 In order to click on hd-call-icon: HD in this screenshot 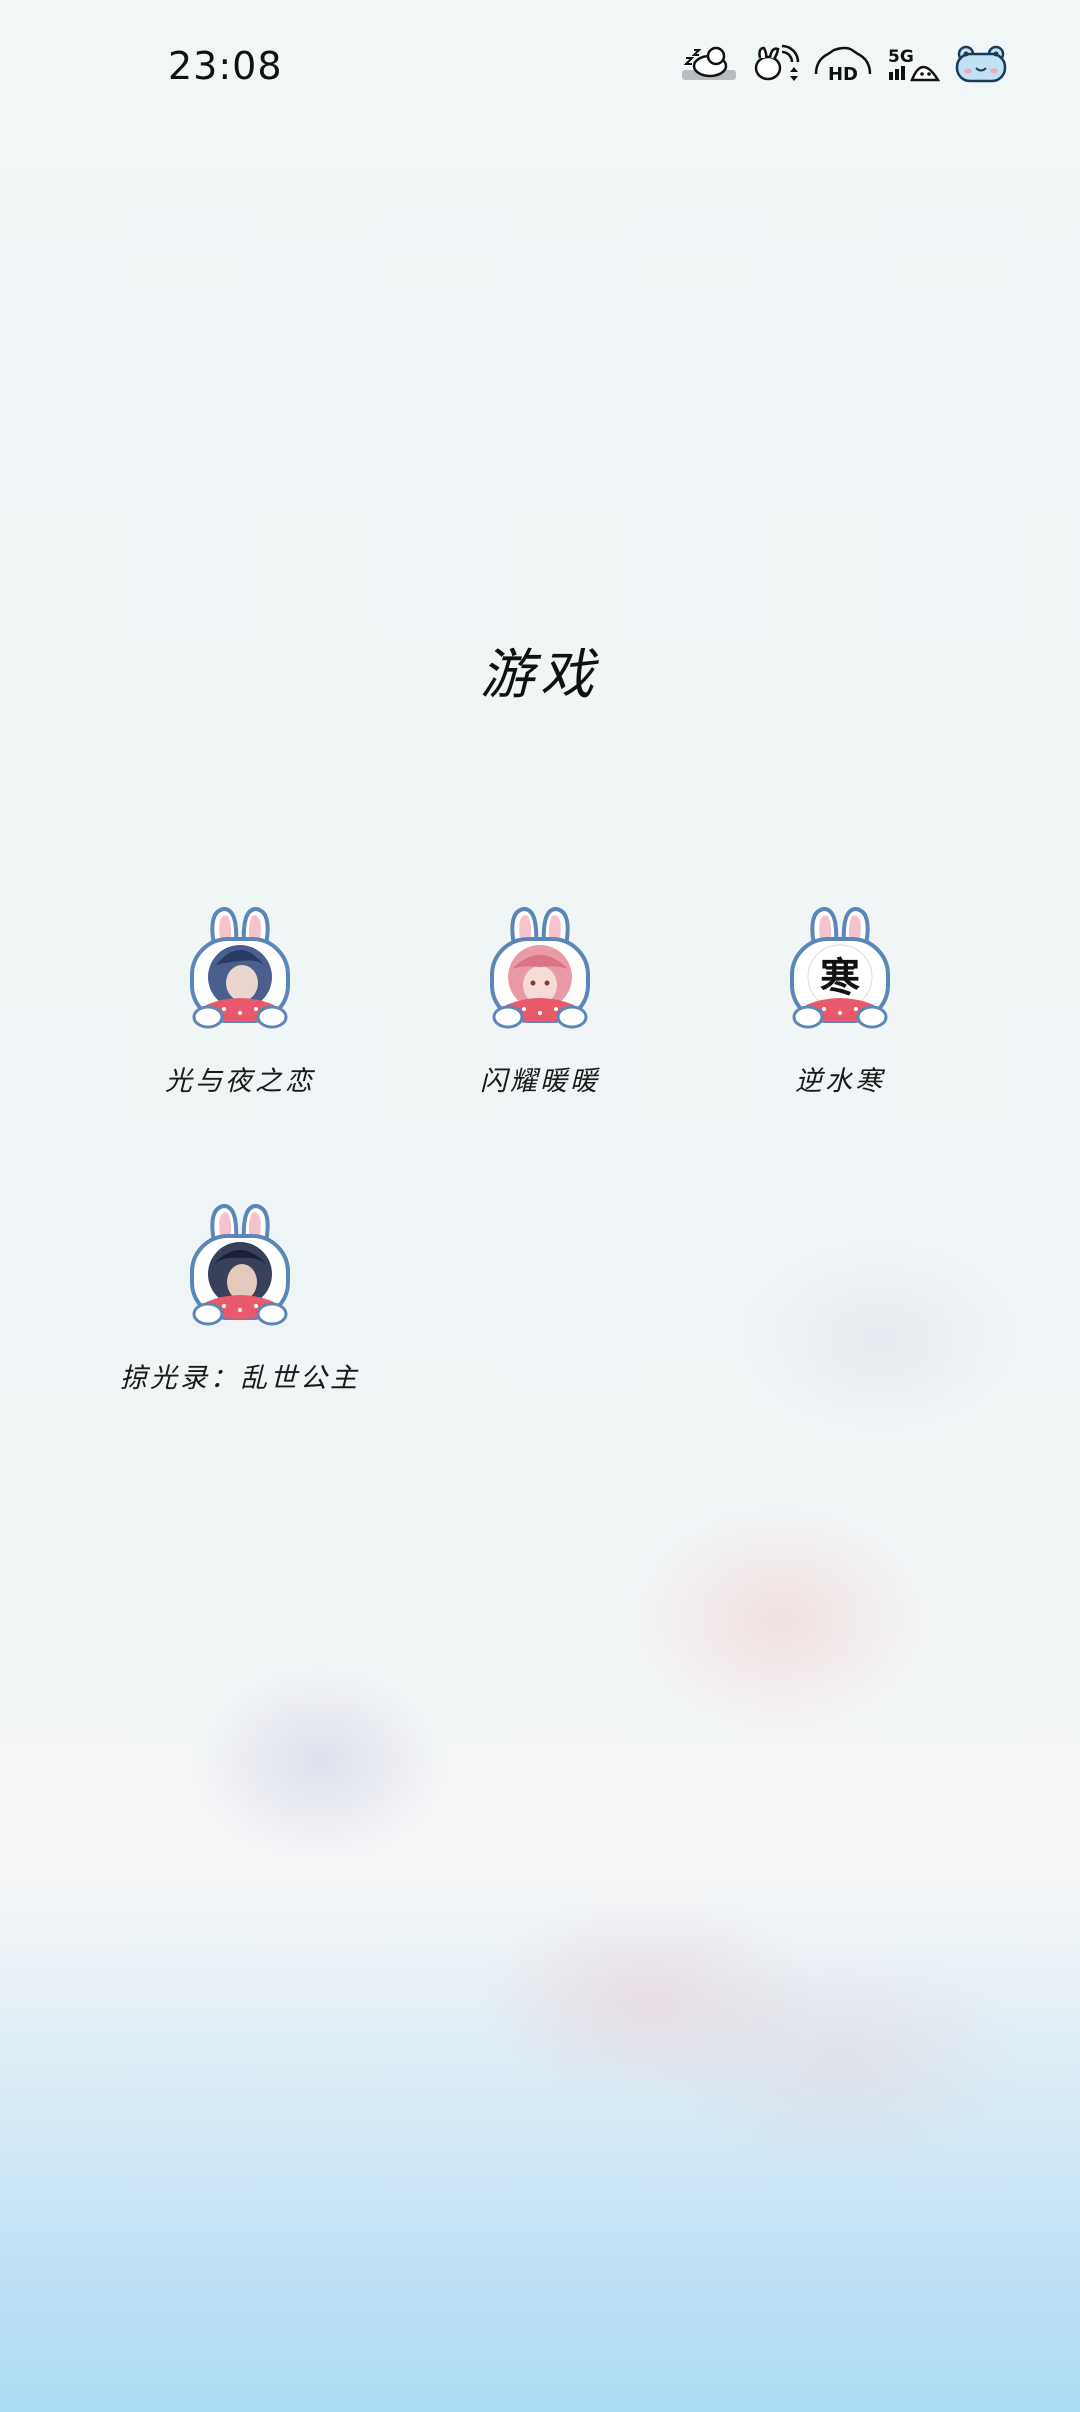, I will do `click(843, 65)`.